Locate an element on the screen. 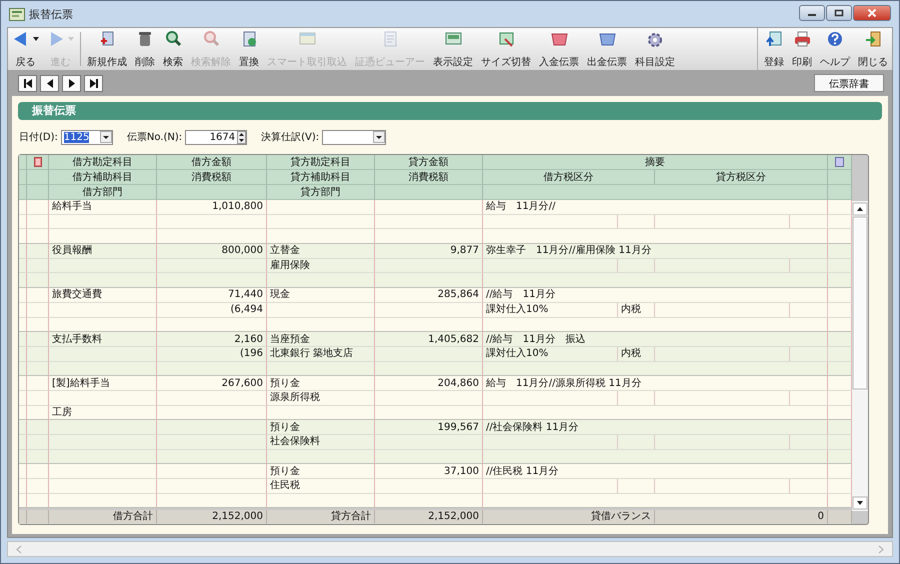  field-label: 伝票No.(N): is located at coordinates (154, 137).